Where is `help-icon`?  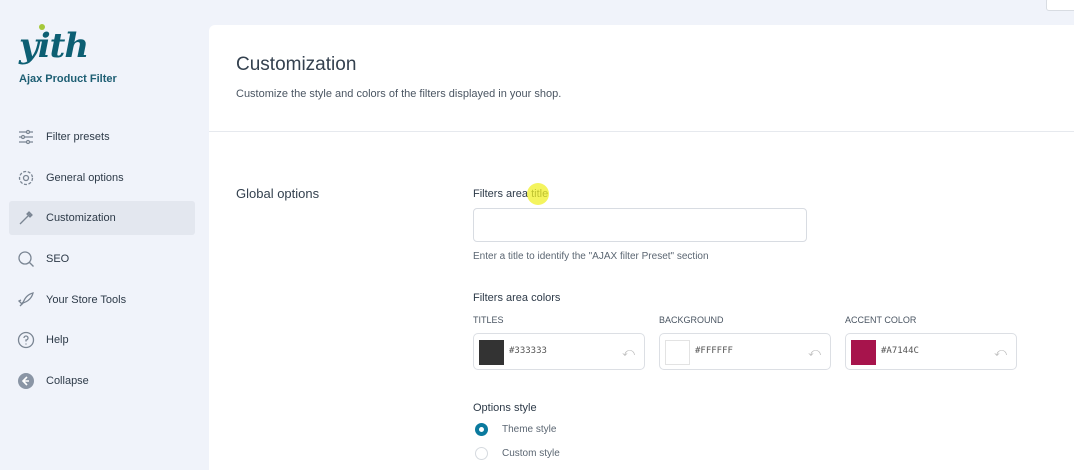
help-icon is located at coordinates (26, 340).